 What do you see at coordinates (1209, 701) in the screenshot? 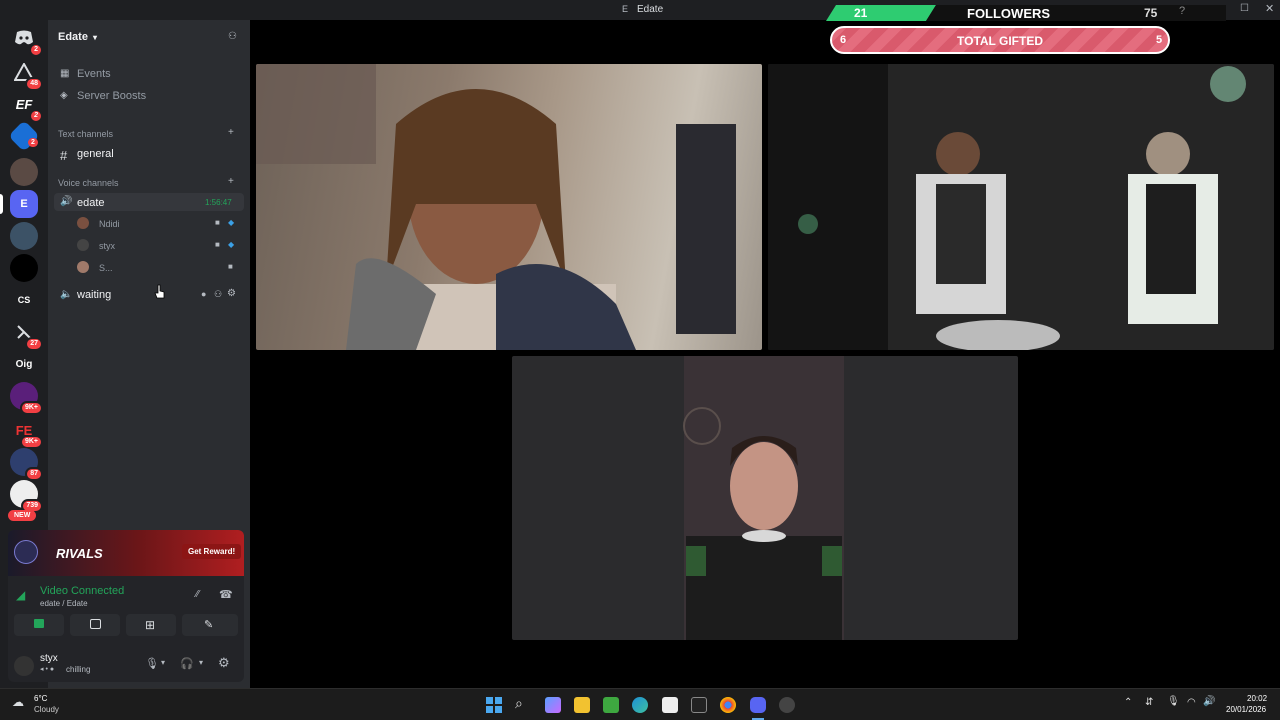
I see `volume-icon: 🔊` at bounding box center [1209, 701].